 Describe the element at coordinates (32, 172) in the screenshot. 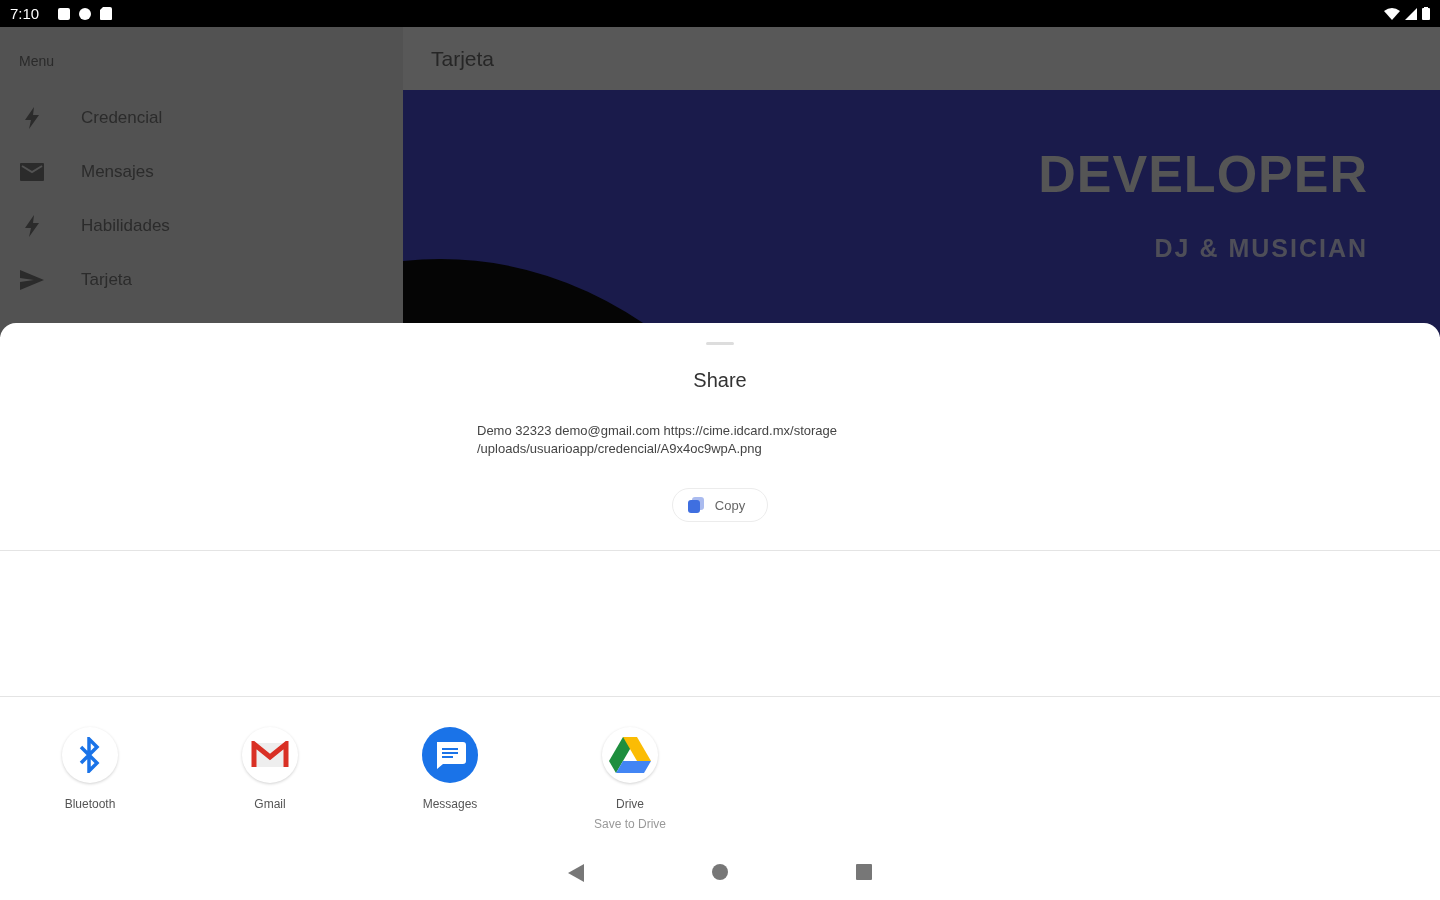

I see `mail-icon` at that location.